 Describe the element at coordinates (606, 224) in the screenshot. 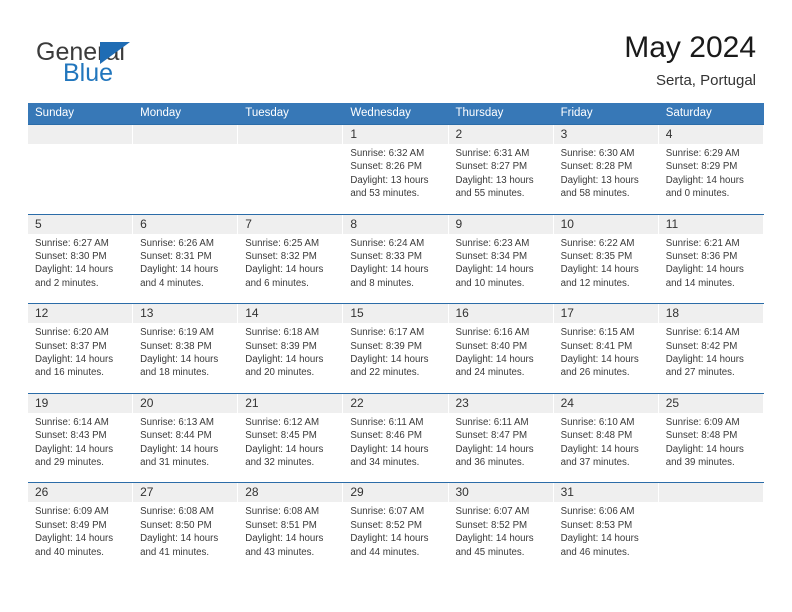

I see `day-number-band: 10` at that location.